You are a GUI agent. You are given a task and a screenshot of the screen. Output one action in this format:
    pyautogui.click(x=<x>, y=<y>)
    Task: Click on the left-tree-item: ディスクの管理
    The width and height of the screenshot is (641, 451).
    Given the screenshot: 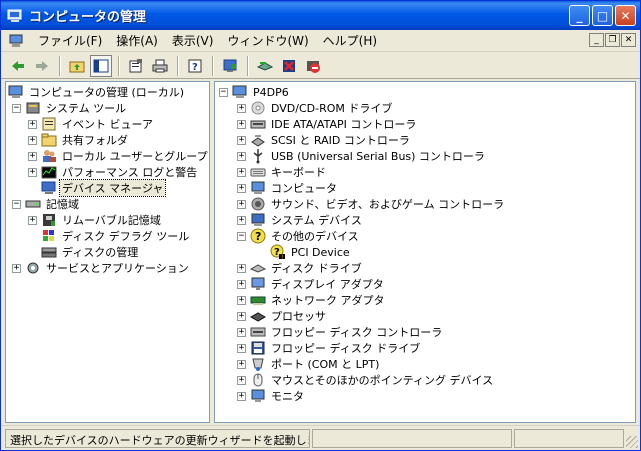 What is the action you would take?
    pyautogui.click(x=84, y=252)
    